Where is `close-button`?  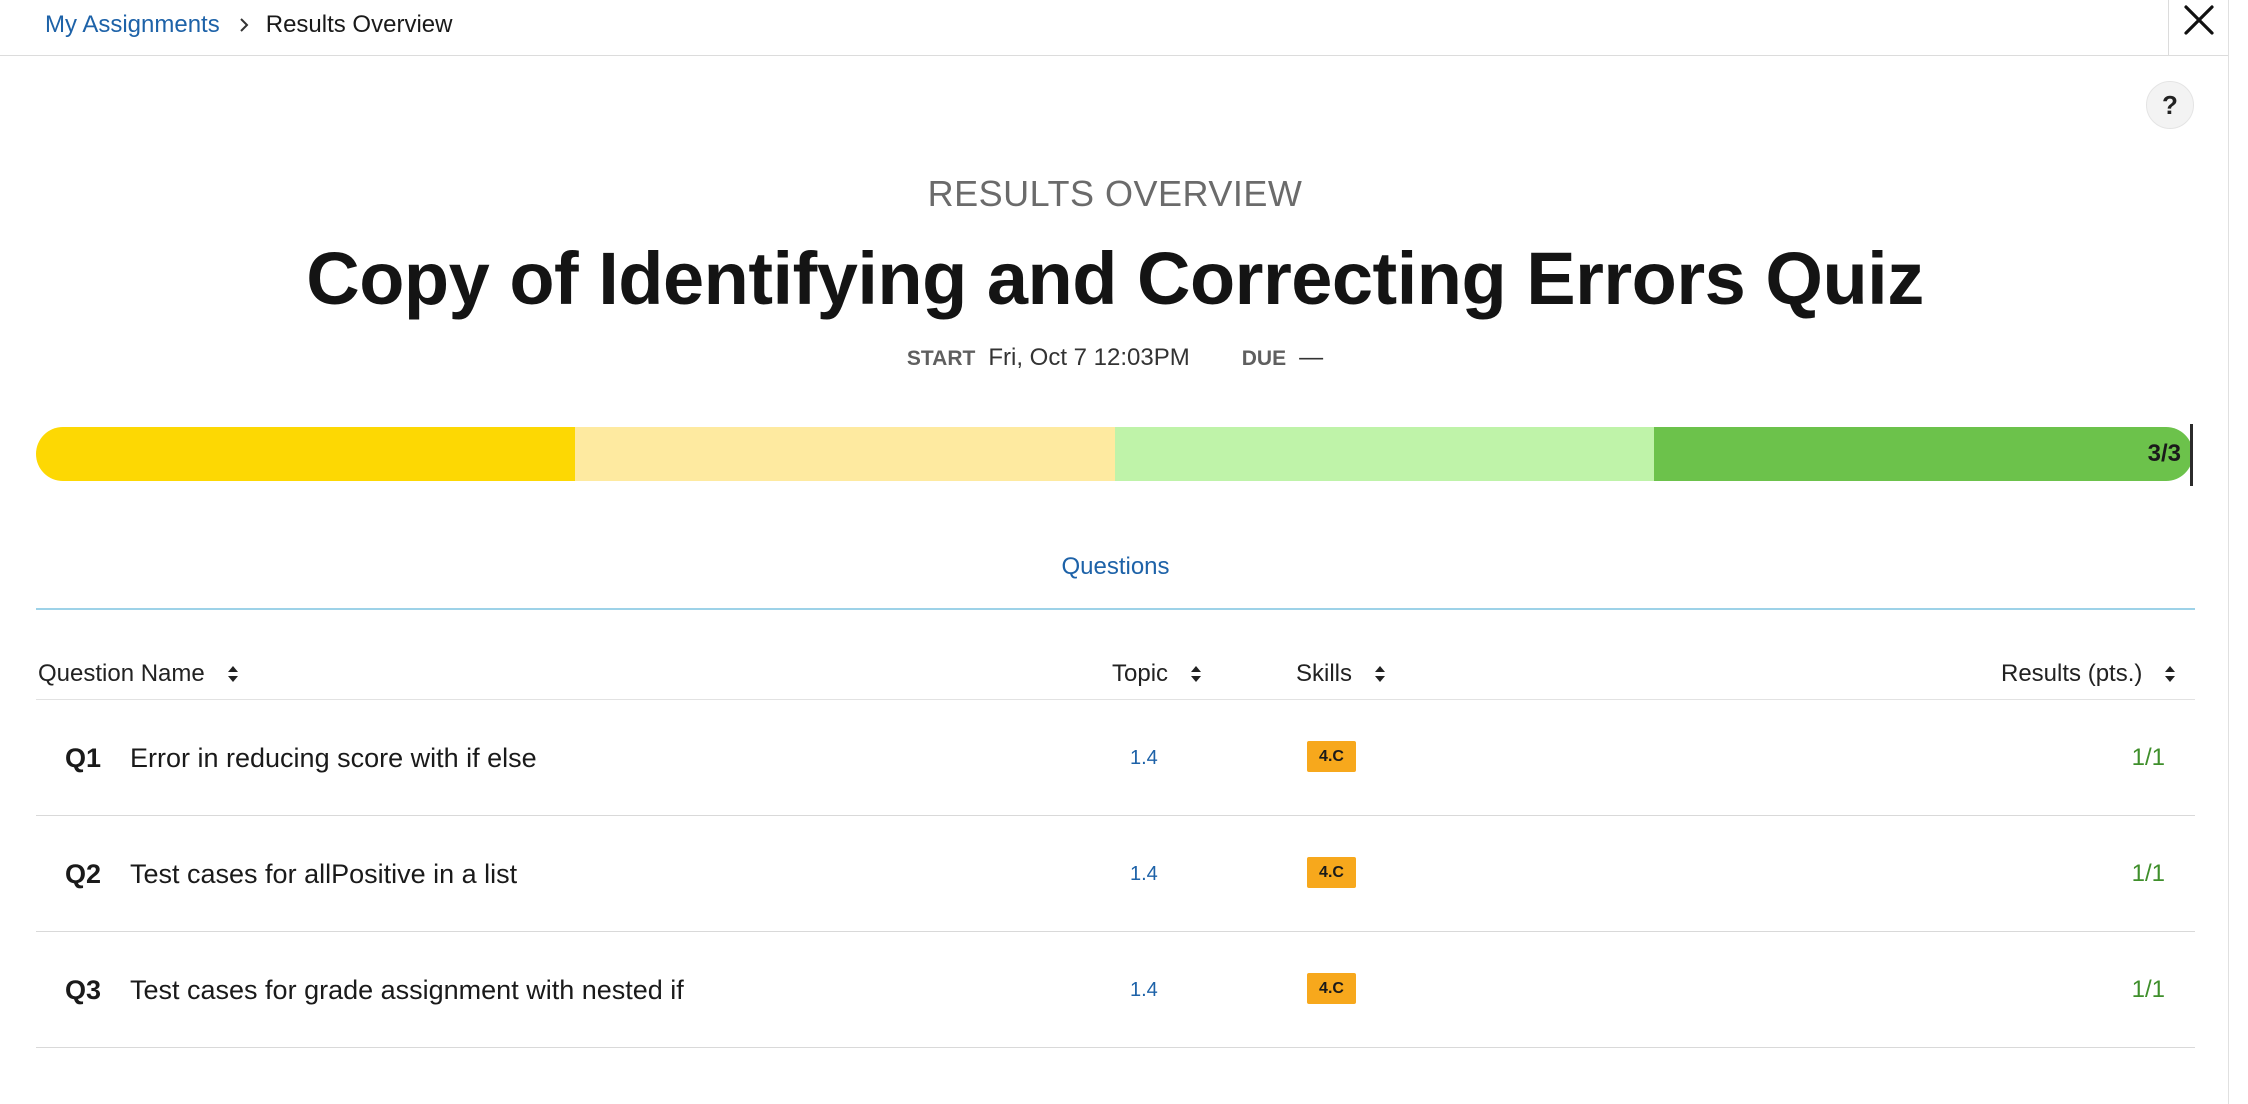 close-button is located at coordinates (2198, 28).